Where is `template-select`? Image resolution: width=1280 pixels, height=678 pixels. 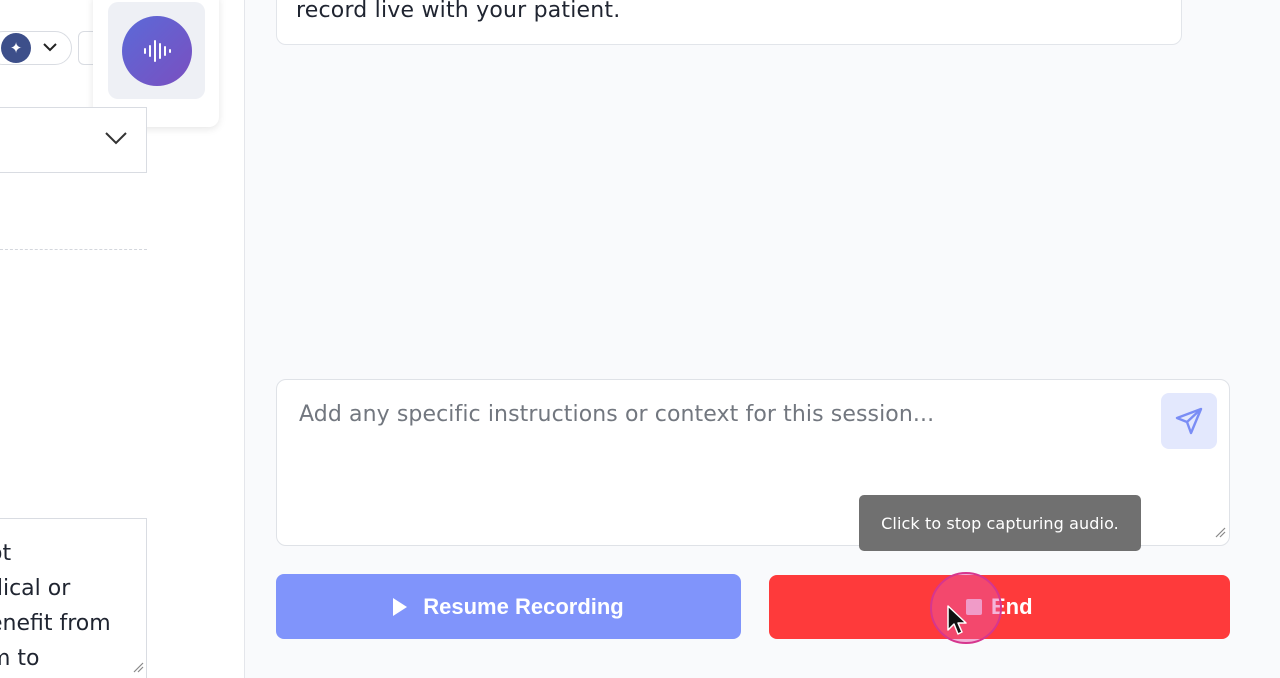
template-select is located at coordinates (73, 140).